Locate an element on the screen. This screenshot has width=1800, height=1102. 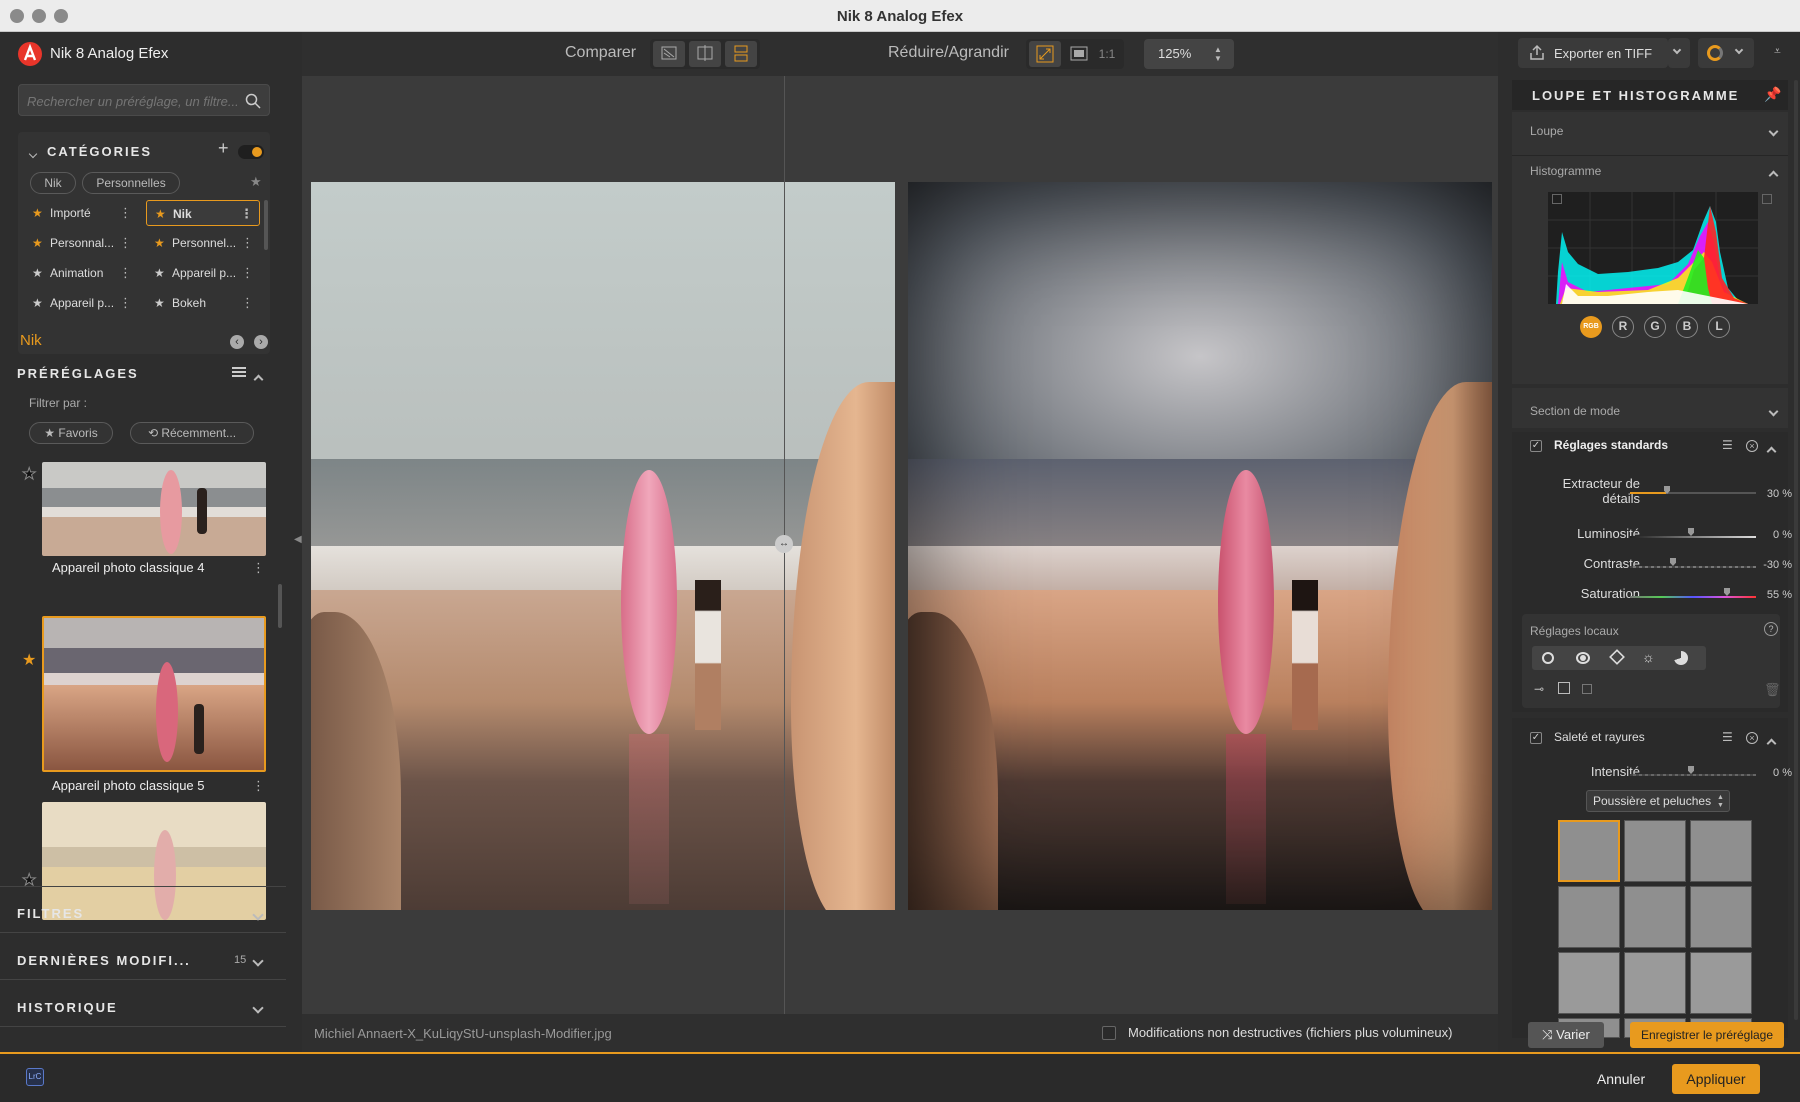
categories-toggle is located at coordinates (251, 152).